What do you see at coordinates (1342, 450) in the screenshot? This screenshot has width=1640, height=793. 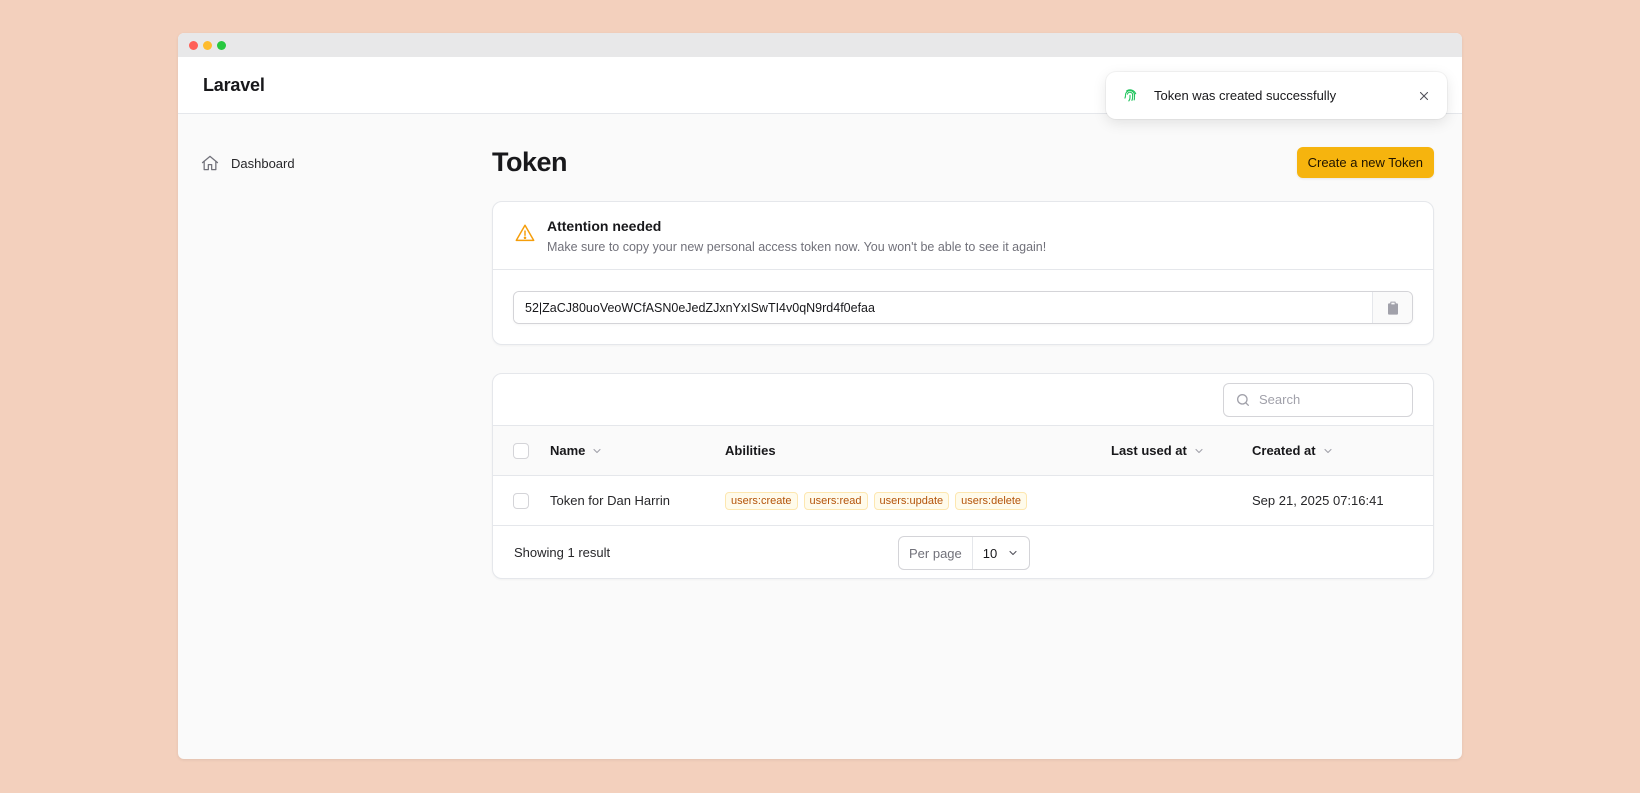 I see `column-header-created: Created at` at bounding box center [1342, 450].